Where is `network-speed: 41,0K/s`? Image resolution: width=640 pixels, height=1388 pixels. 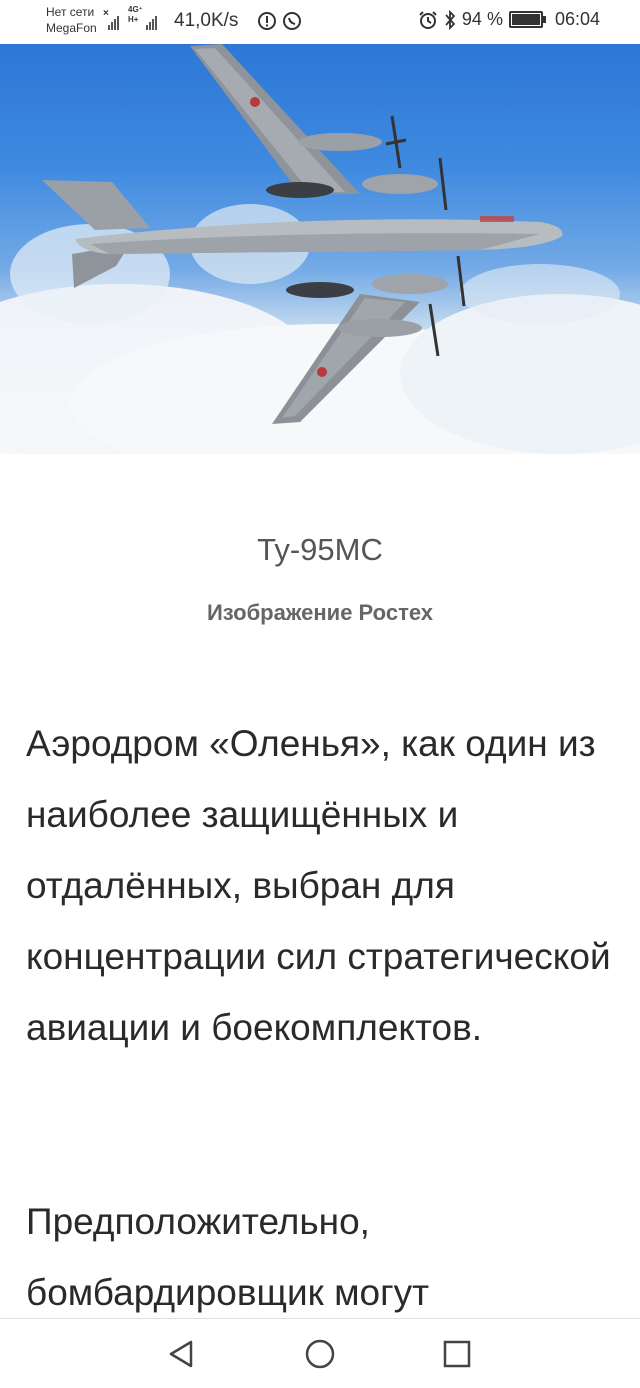 network-speed: 41,0K/s is located at coordinates (206, 20).